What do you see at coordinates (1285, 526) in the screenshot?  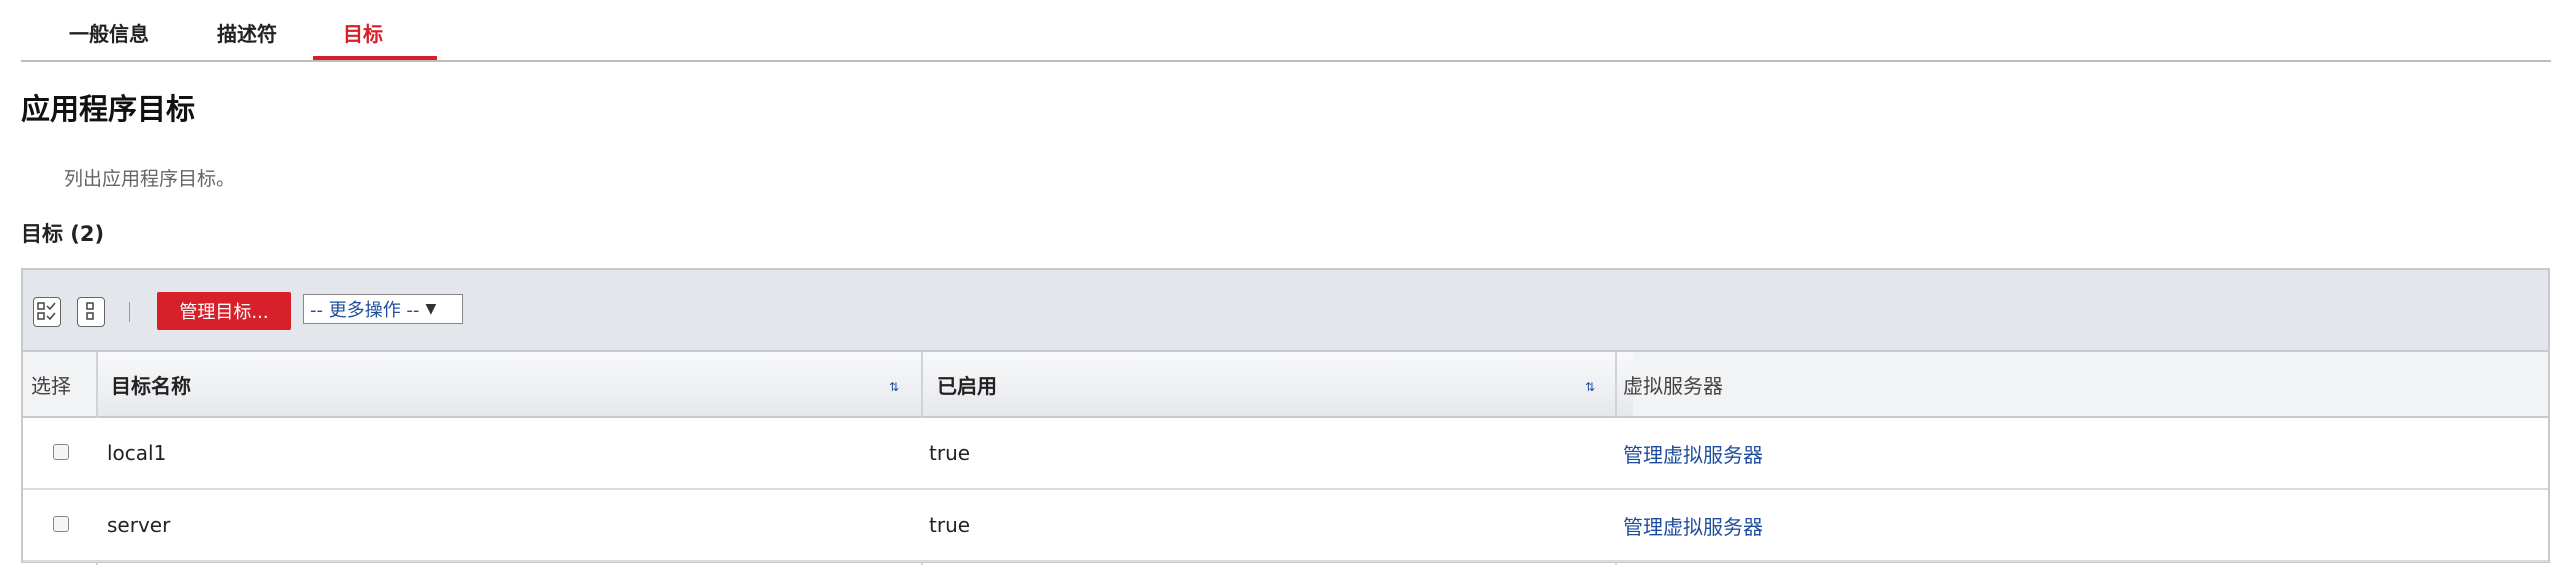 I see `table-row: server true 管理虚拟服务器` at bounding box center [1285, 526].